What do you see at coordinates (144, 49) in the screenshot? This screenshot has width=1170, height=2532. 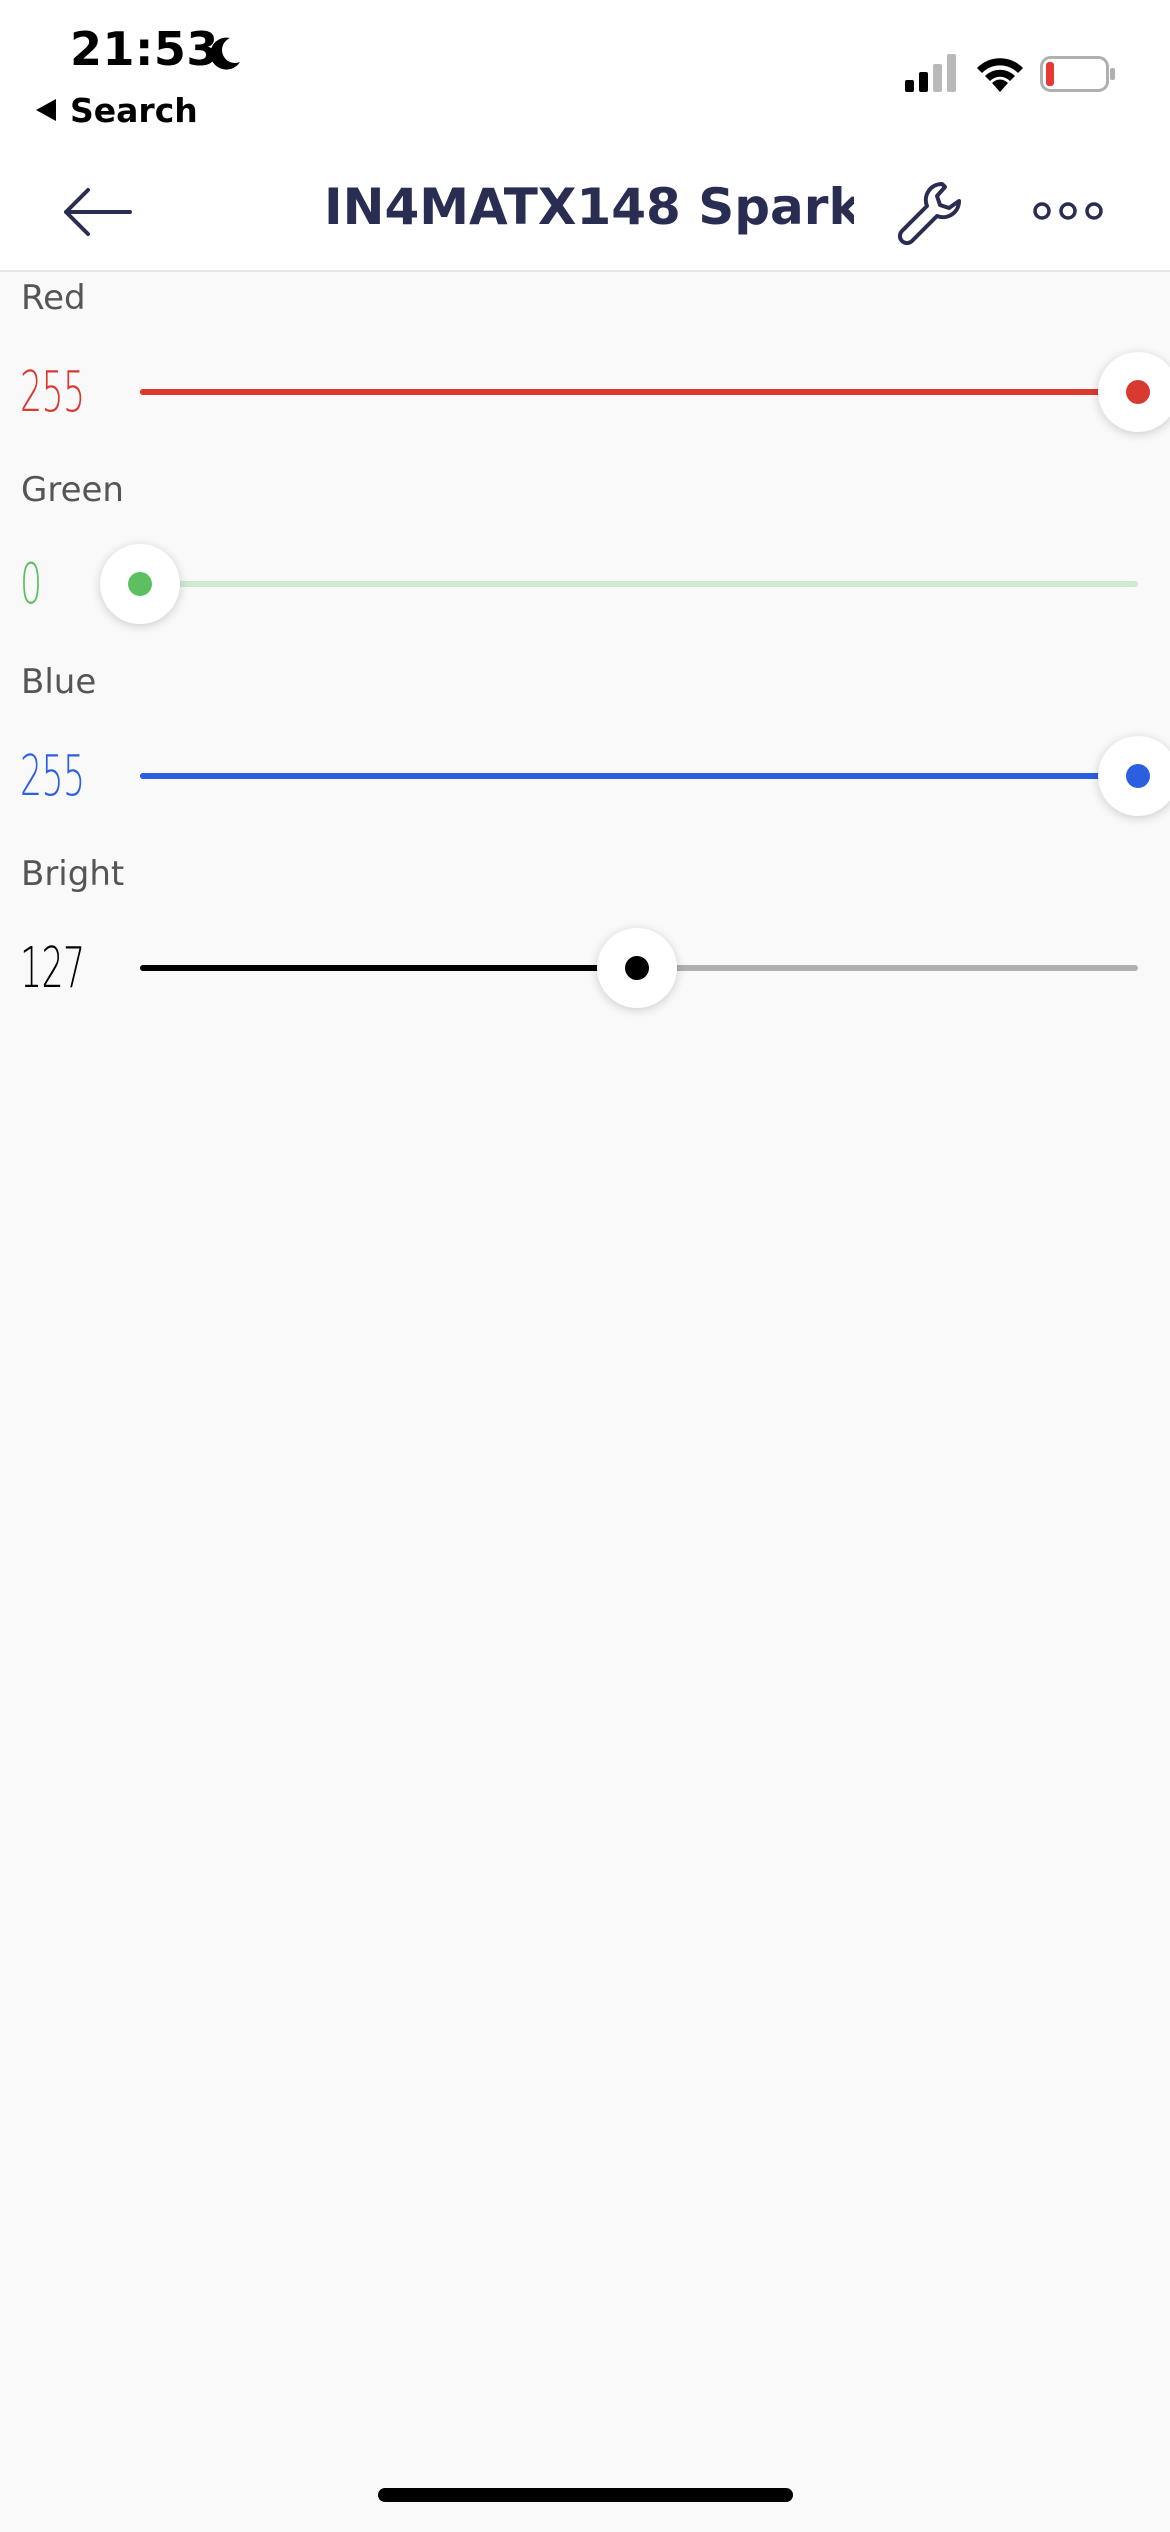 I see `status-time: 21:53` at bounding box center [144, 49].